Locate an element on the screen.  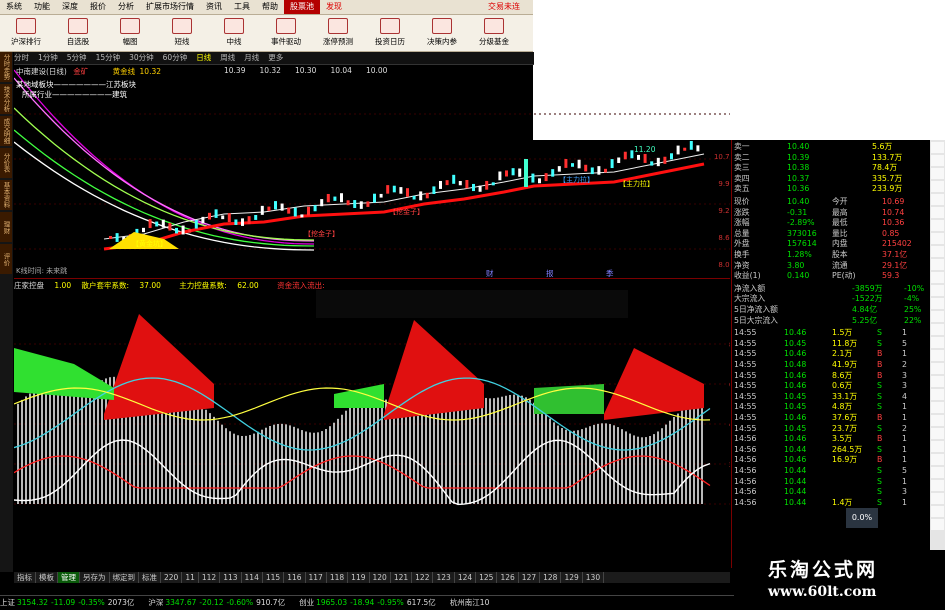
indicator-tab: 116 is located at coordinates (295, 577).